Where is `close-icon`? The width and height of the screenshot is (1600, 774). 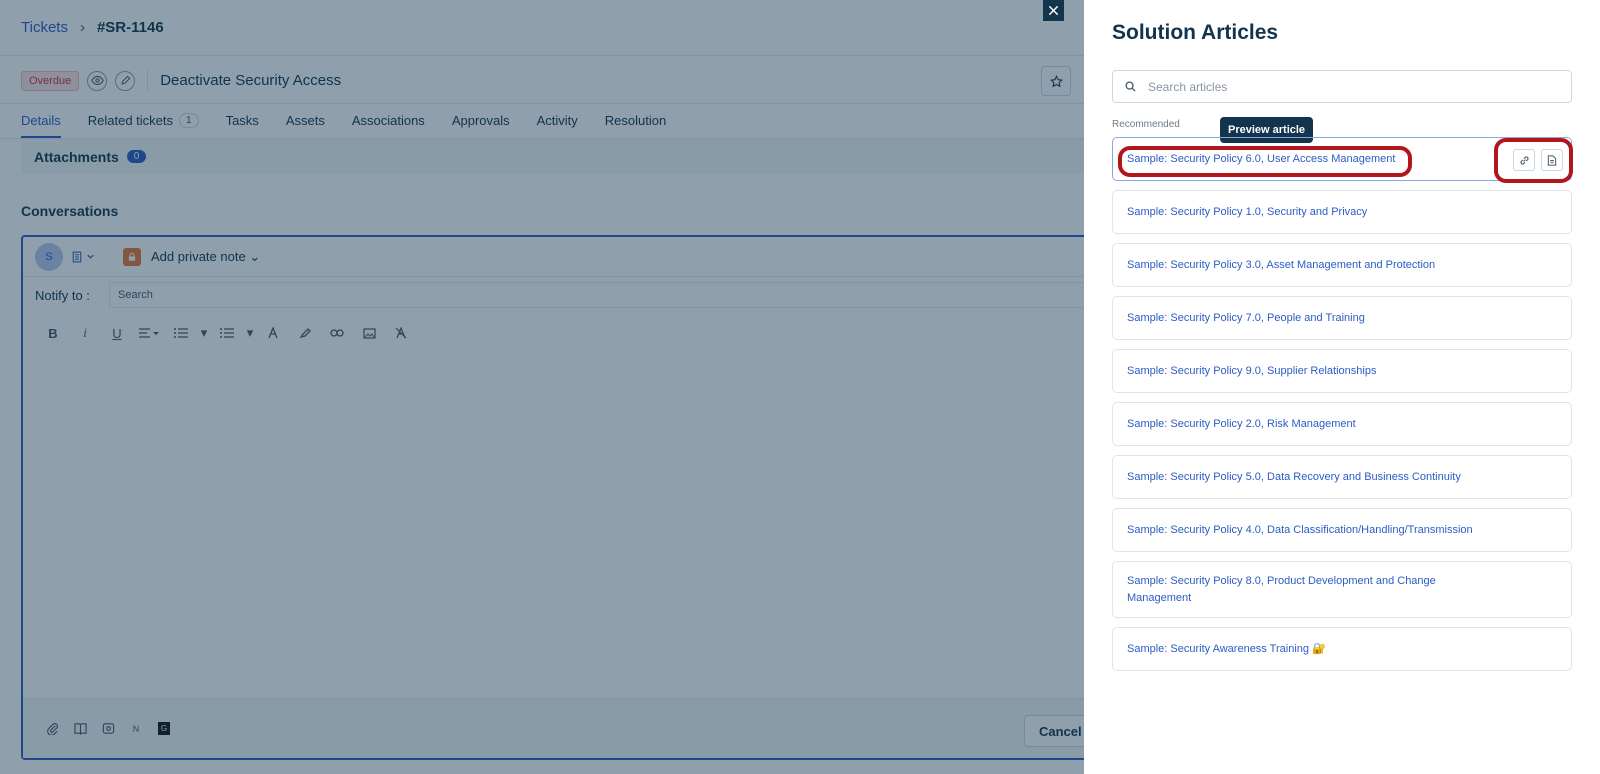
close-icon is located at coordinates (1053, 10).